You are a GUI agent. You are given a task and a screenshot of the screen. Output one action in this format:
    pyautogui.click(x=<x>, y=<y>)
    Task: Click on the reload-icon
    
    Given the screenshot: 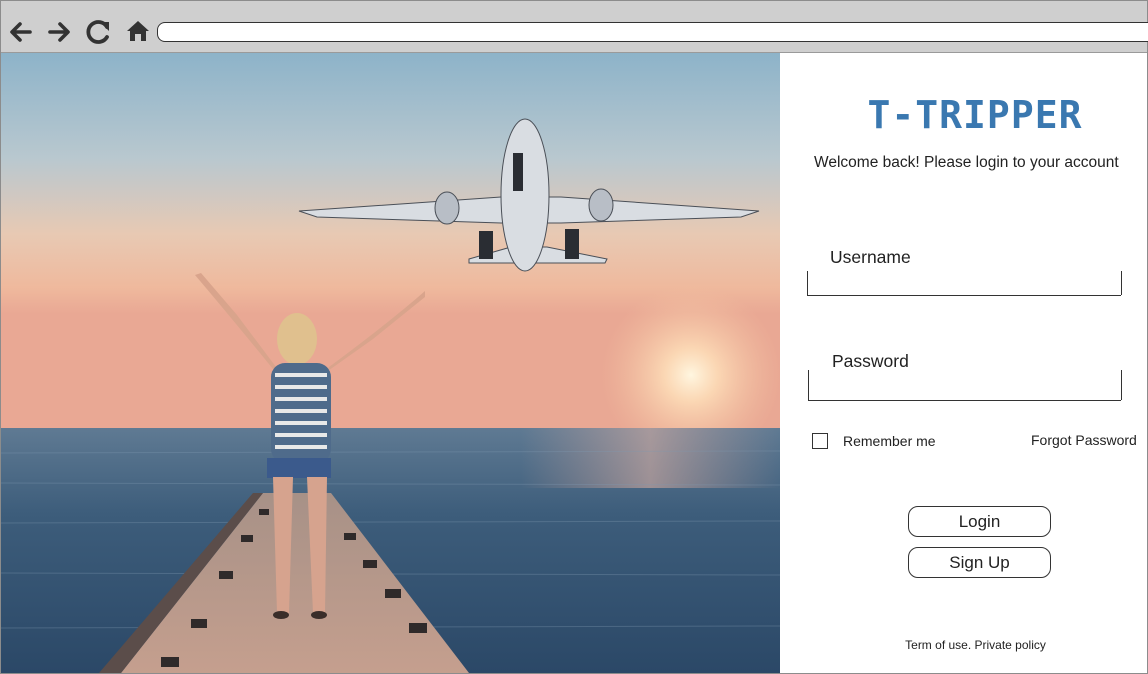 What is the action you would take?
    pyautogui.click(x=97, y=32)
    